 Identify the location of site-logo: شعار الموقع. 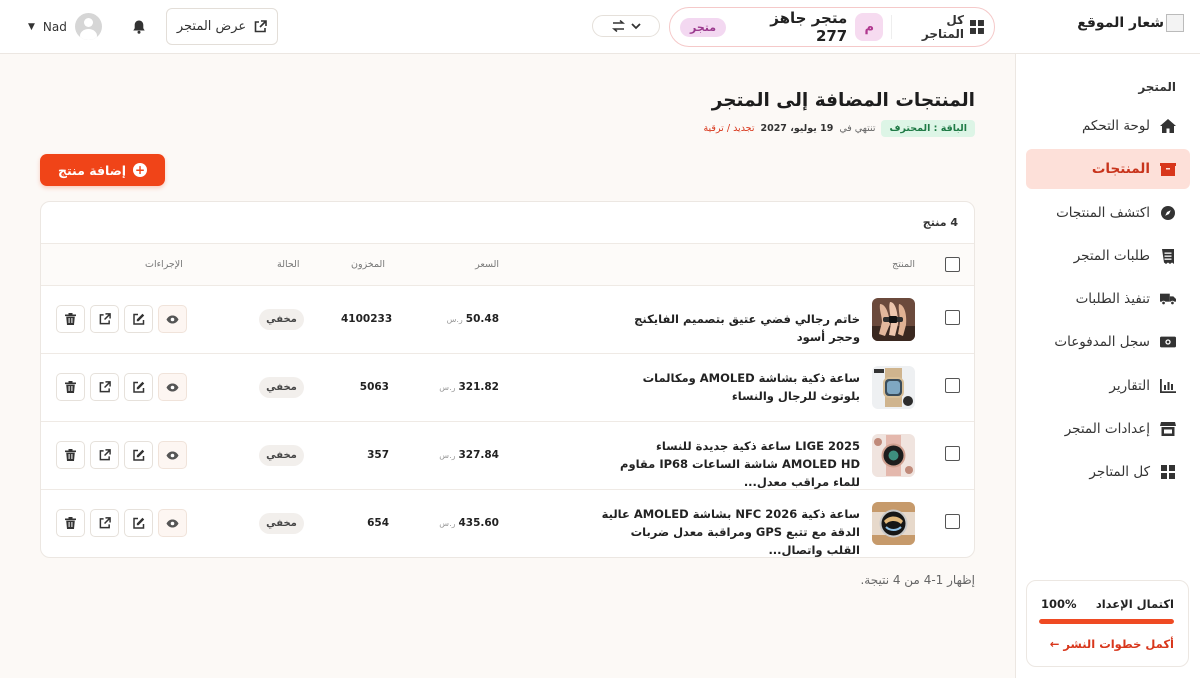
(1130, 23).